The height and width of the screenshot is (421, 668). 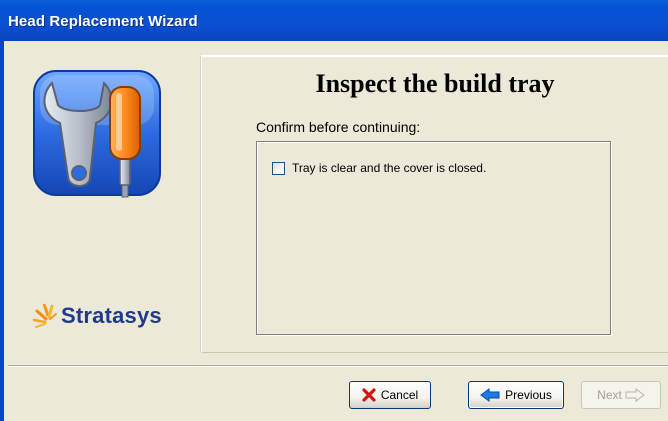 I want to click on previous-button: Previous, so click(x=516, y=395).